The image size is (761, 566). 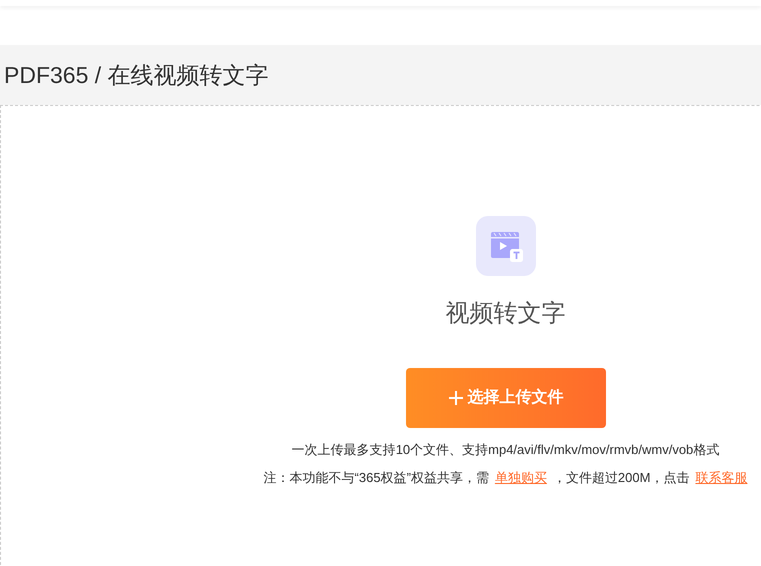 What do you see at coordinates (506, 246) in the screenshot?
I see `video-text-icon` at bounding box center [506, 246].